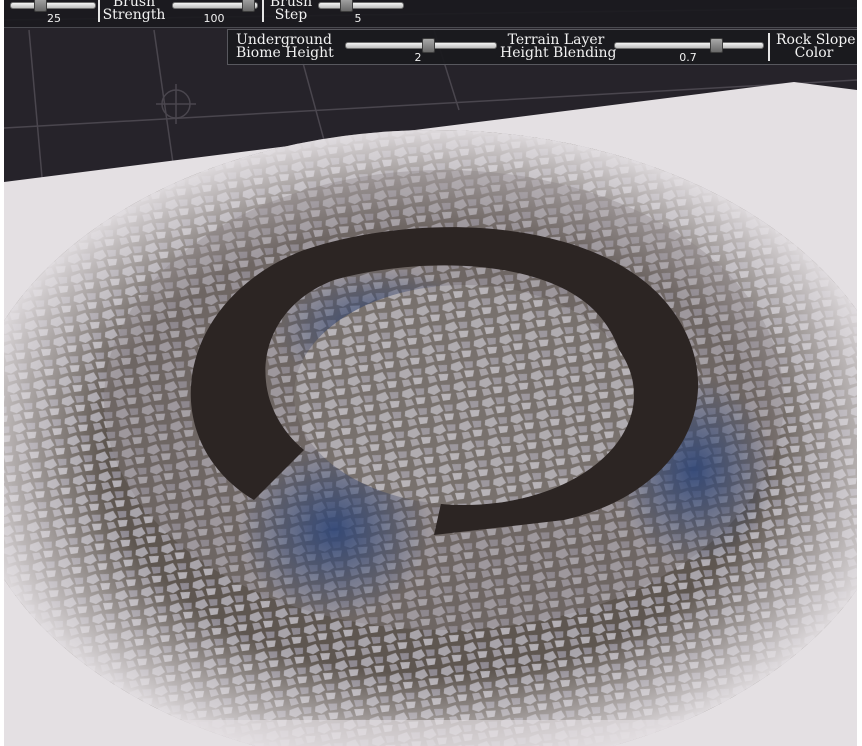 This screenshot has width=862, height=746. What do you see at coordinates (214, 18) in the screenshot?
I see `brush-strength-value: 100` at bounding box center [214, 18].